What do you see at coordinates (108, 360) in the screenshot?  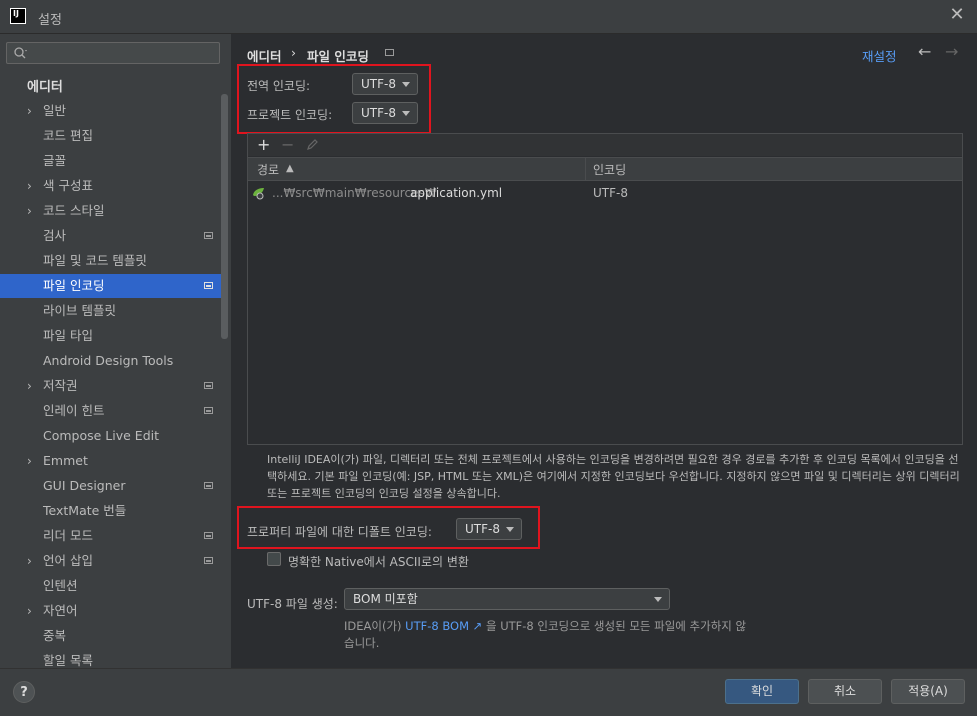 I see `sidebar-item-label: Android Design Tools` at bounding box center [108, 360].